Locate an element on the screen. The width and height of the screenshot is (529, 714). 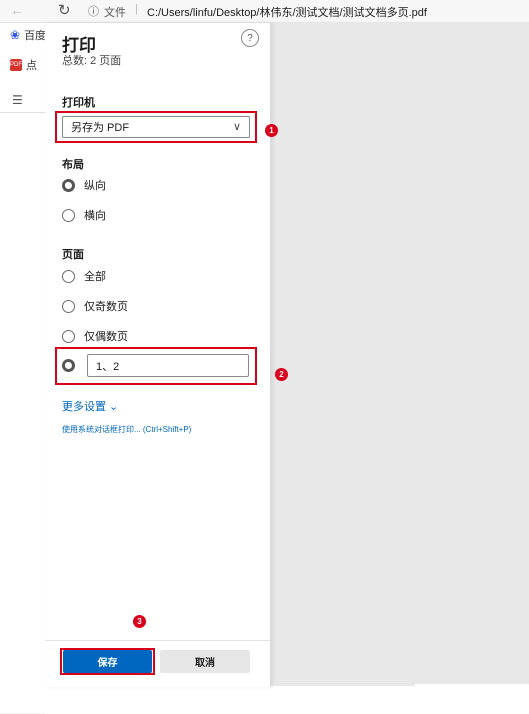
pages-odd-option: 仅奇数页 is located at coordinates (95, 306).